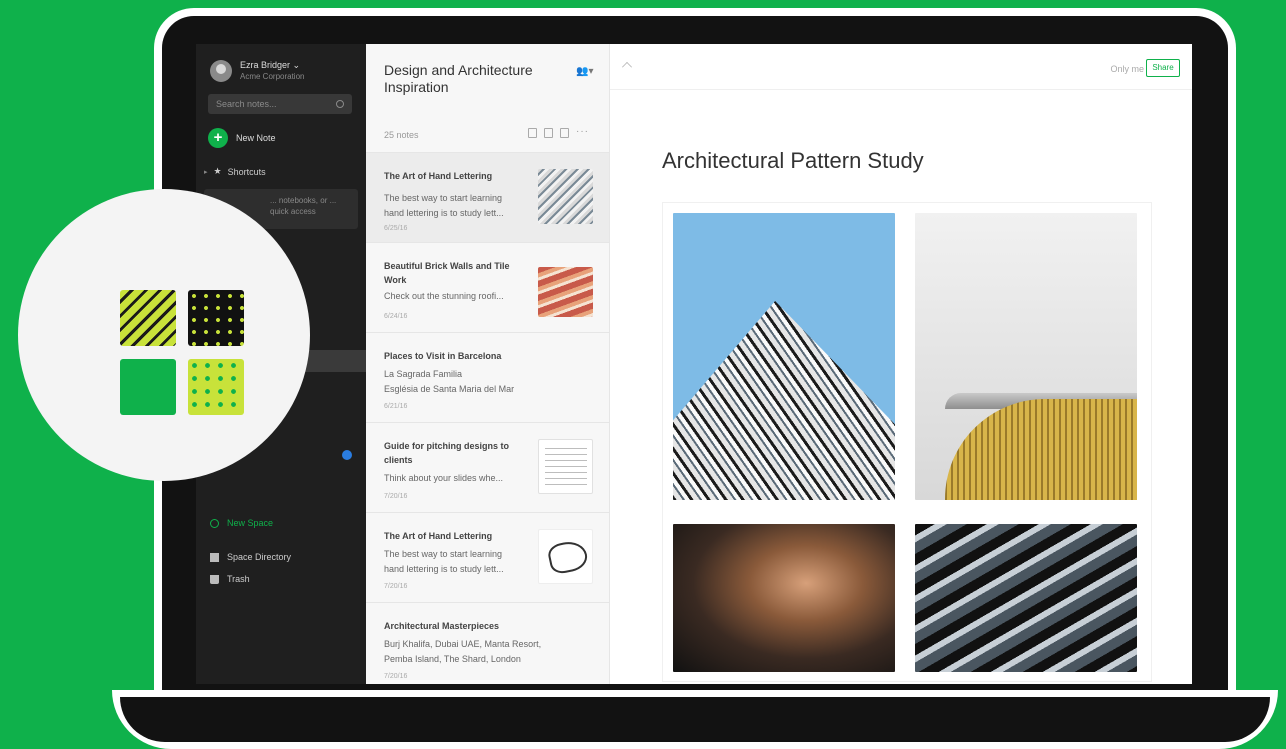  Describe the element at coordinates (396, 316) in the screenshot. I see `note-date: 6/24/16` at that location.